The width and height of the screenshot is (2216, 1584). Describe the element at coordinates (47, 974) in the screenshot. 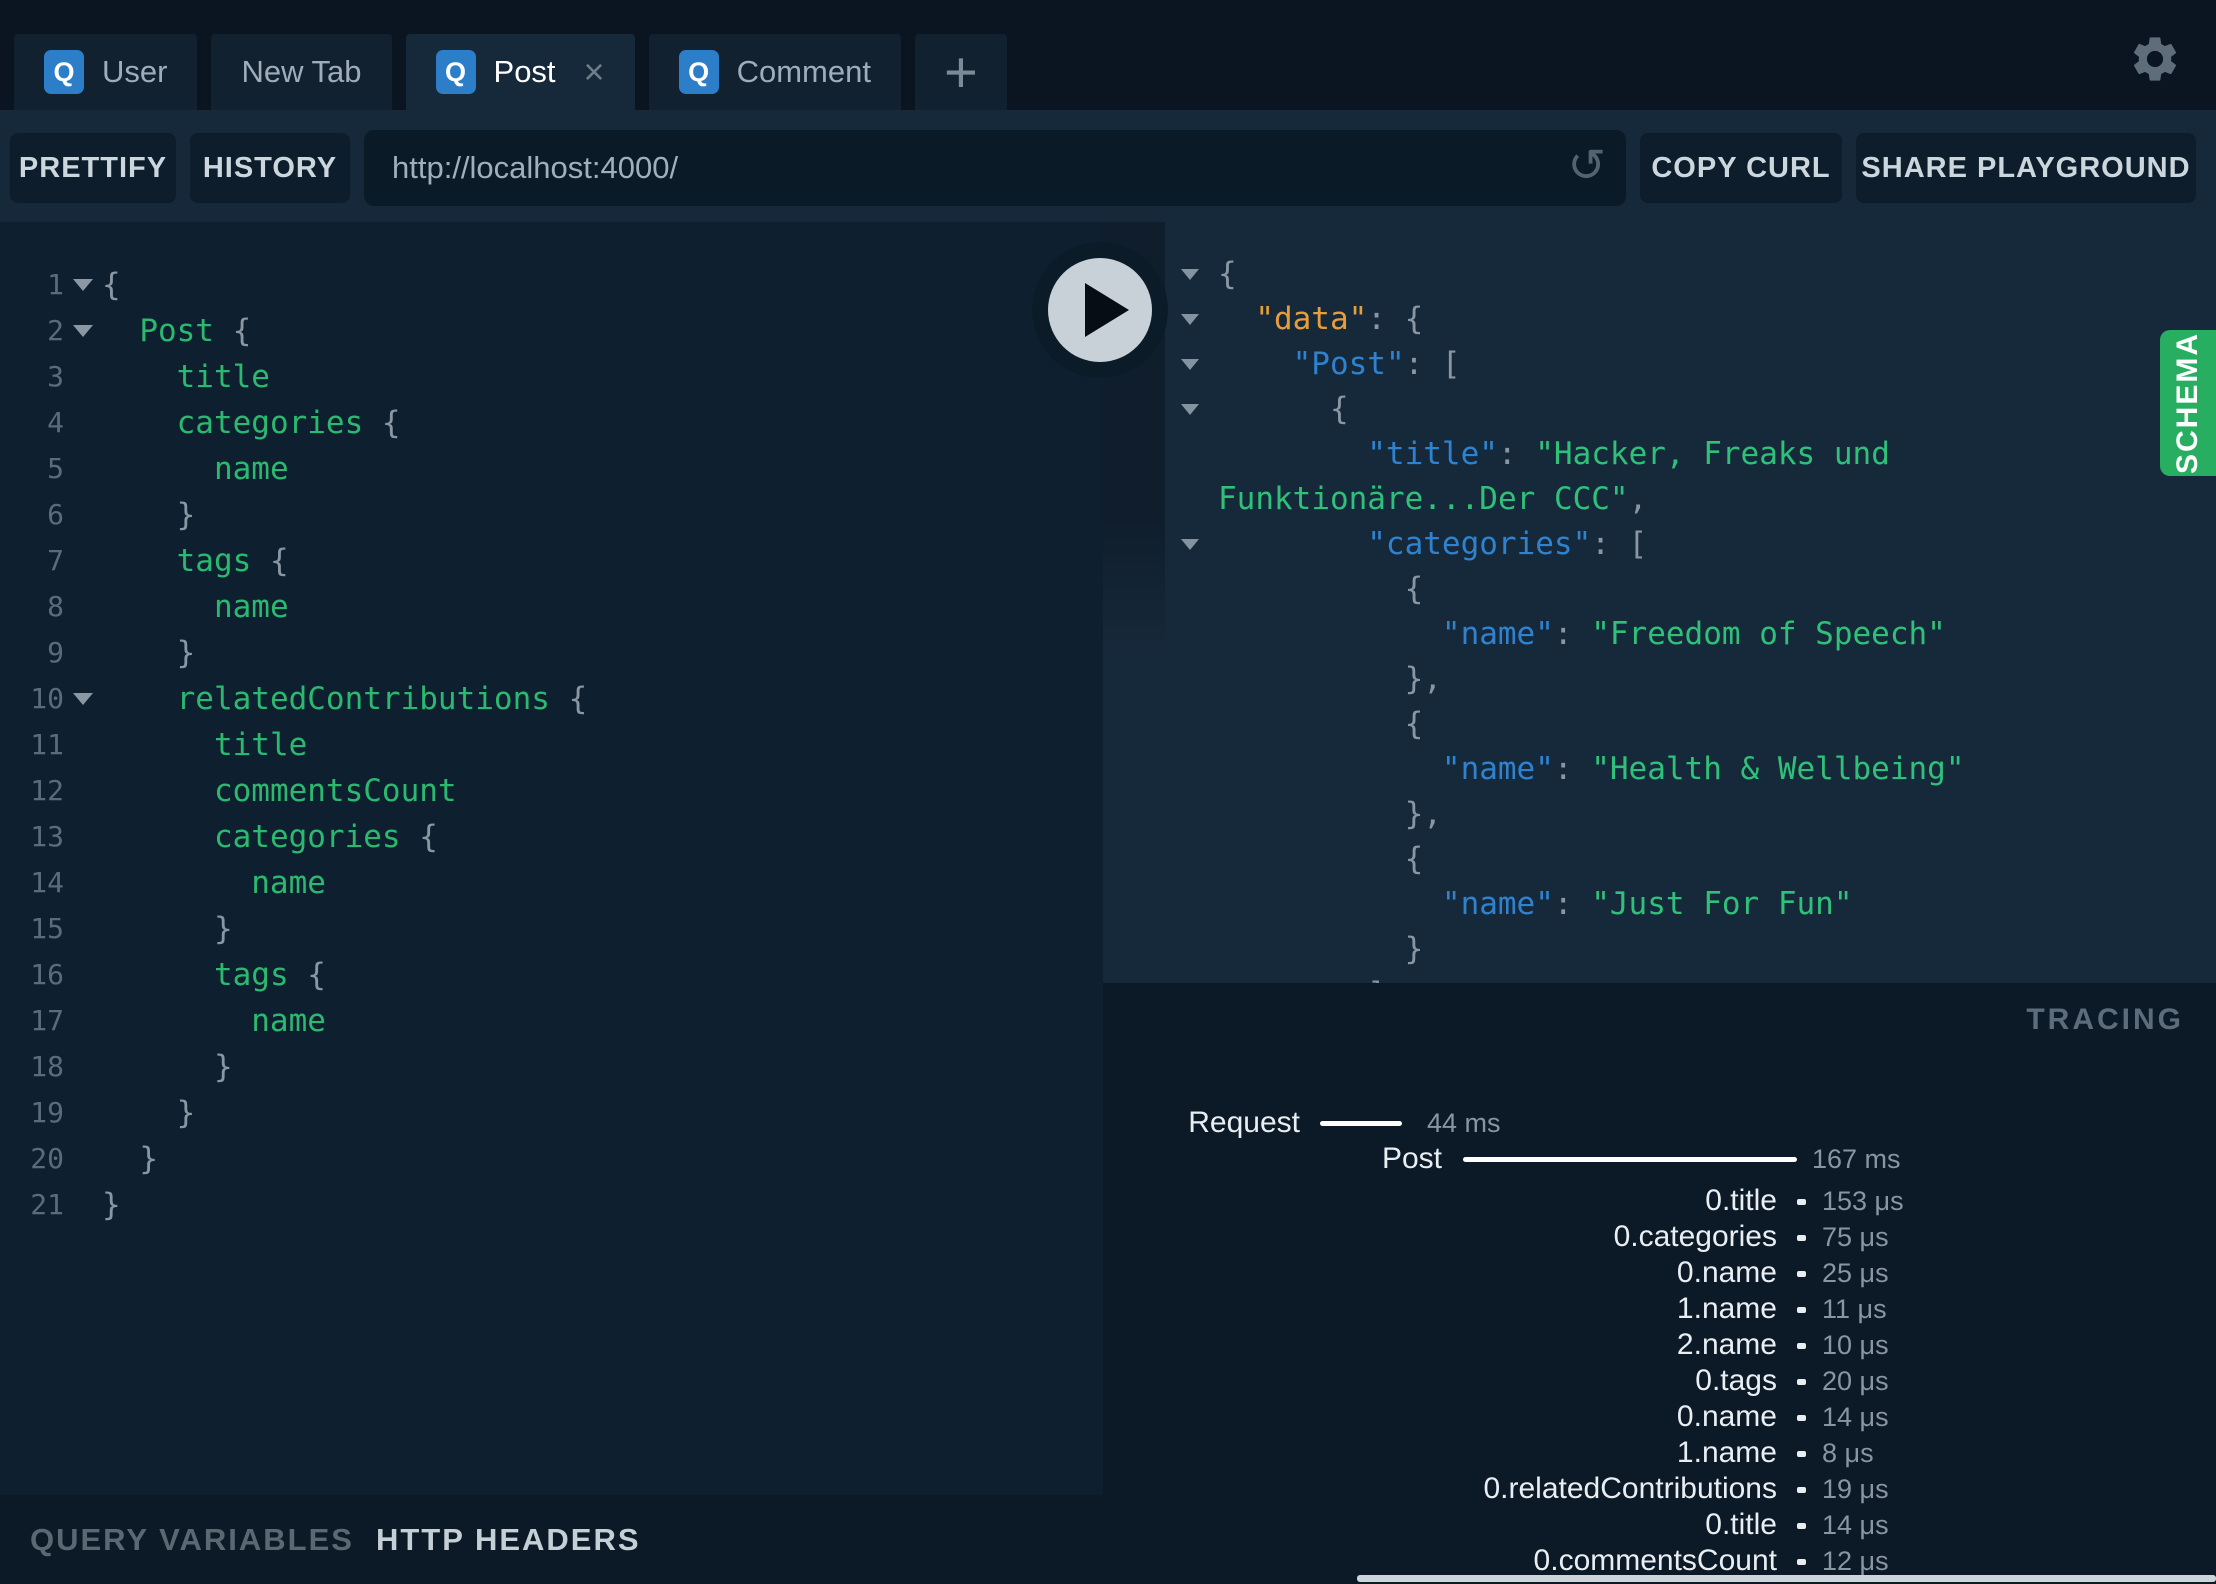

I see `line-number: 16` at that location.